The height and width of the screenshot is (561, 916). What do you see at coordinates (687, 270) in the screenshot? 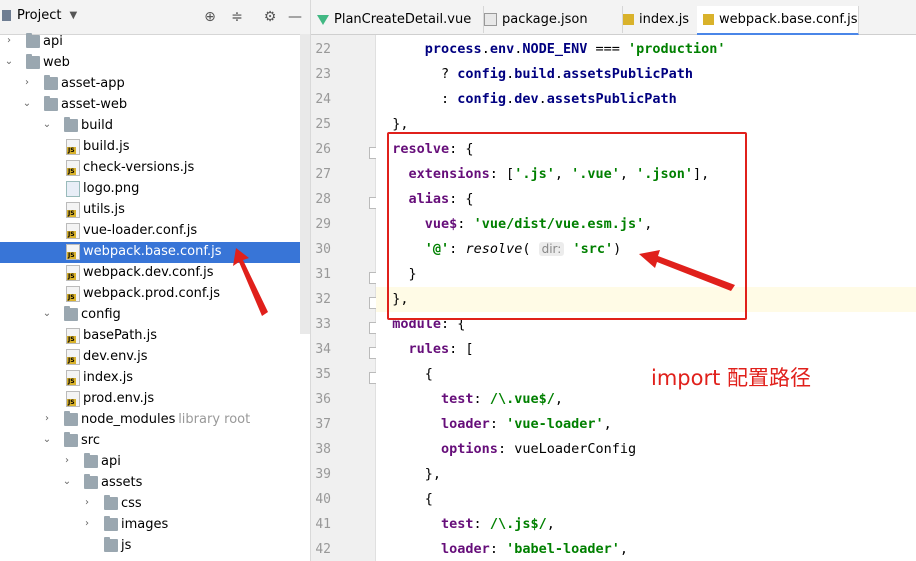
I see `arrow-to-alias` at bounding box center [687, 270].